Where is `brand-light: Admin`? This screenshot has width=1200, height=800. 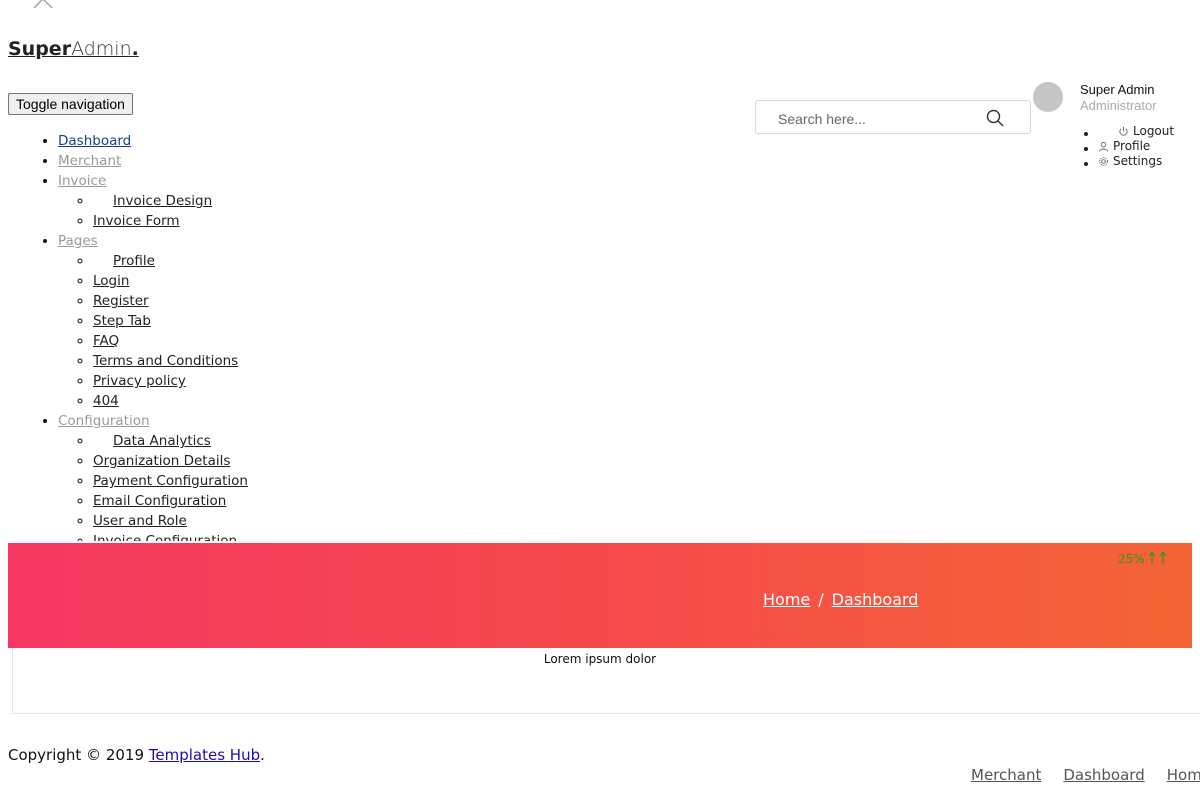 brand-light: Admin is located at coordinates (101, 49).